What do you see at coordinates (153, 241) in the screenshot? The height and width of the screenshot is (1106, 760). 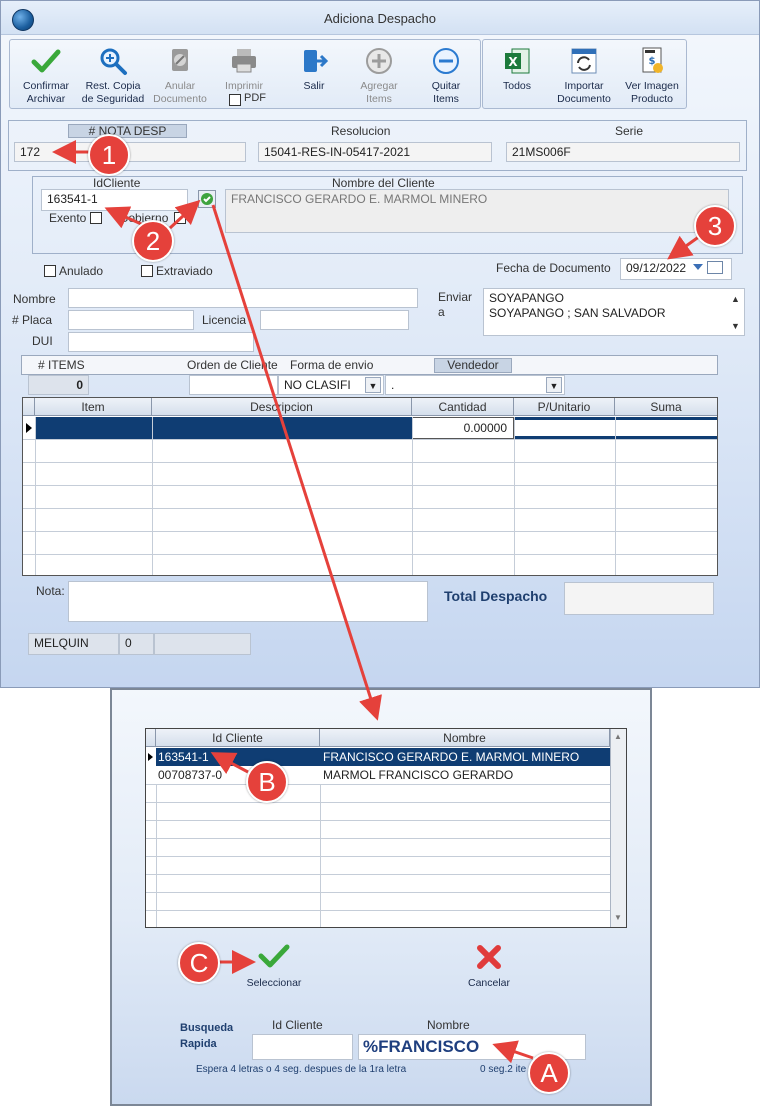 I see `callout-2: 2` at bounding box center [153, 241].